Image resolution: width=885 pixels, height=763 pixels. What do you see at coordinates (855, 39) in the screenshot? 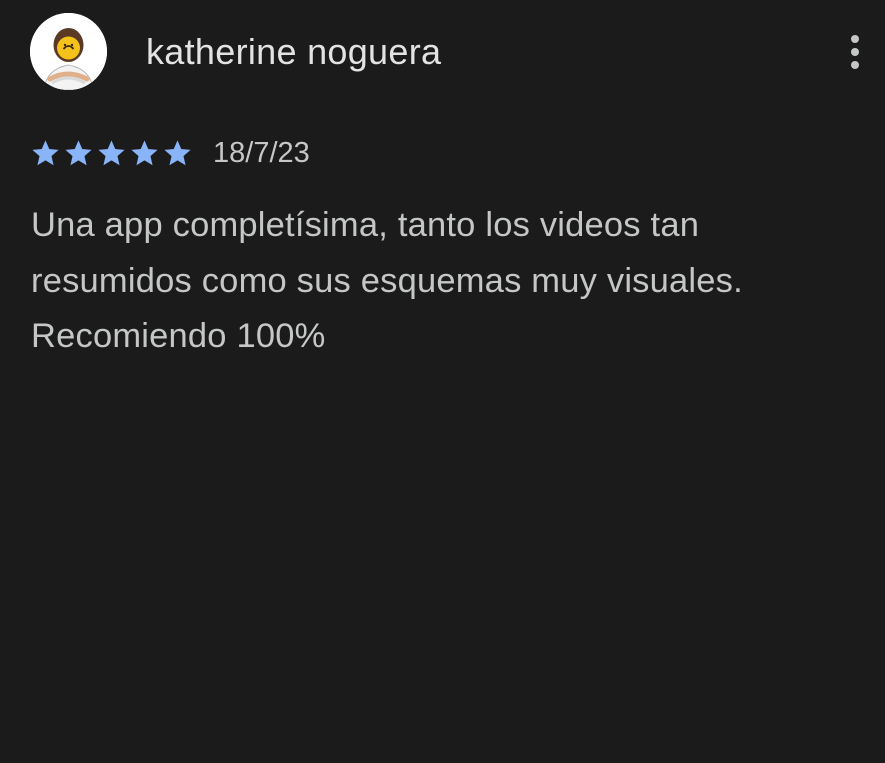
I see `more-vert-icon` at bounding box center [855, 39].